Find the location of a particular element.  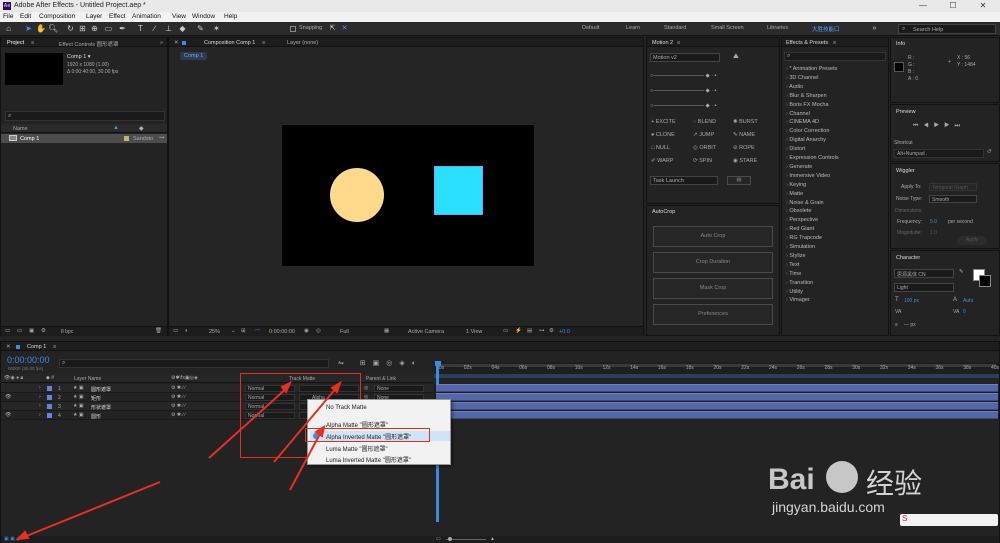

watermark-text: 经验 is located at coordinates (894, 483).